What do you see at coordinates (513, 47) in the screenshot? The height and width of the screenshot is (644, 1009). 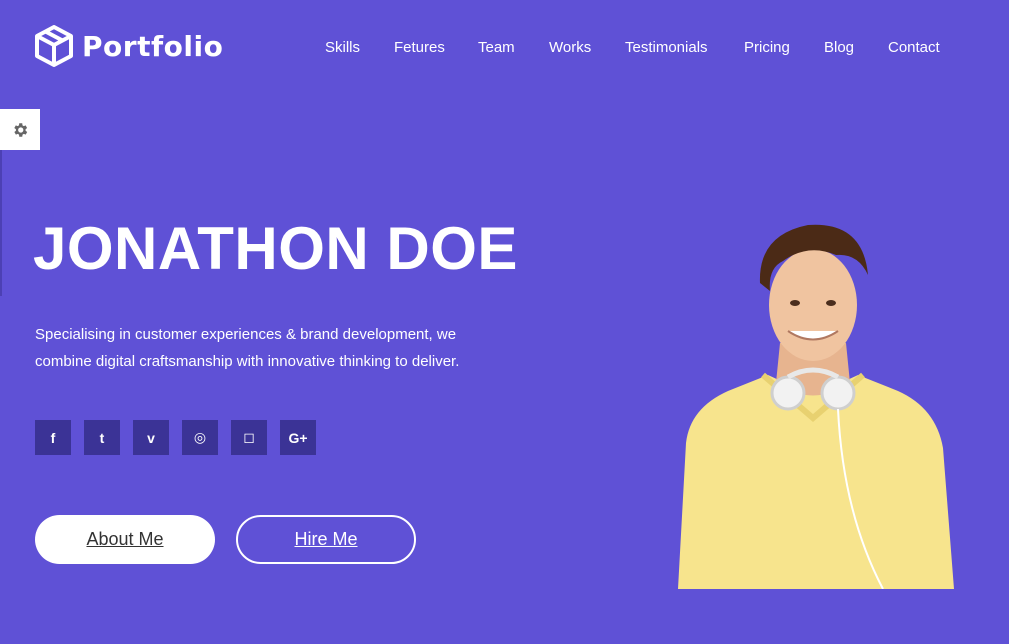 I see `nav-team: Team` at bounding box center [513, 47].